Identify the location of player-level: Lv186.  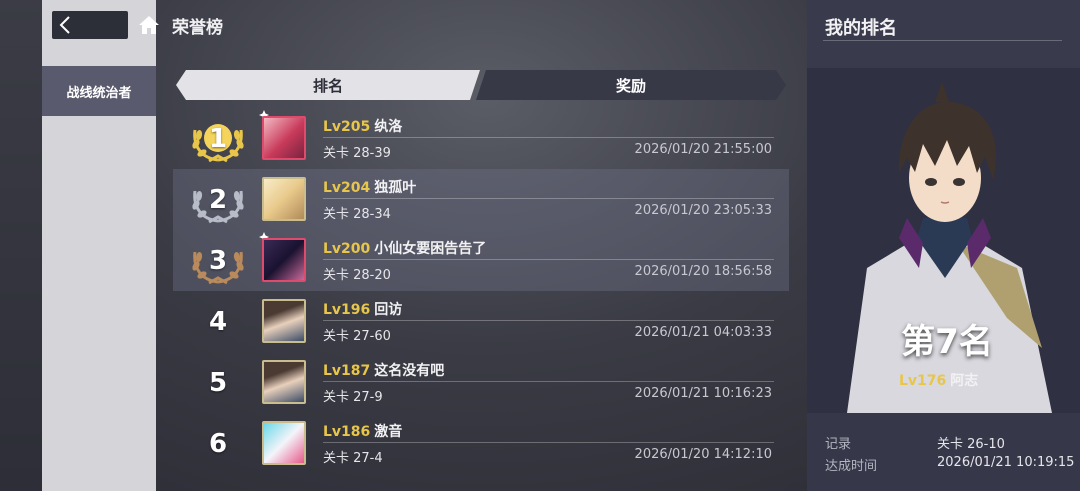
(347, 432).